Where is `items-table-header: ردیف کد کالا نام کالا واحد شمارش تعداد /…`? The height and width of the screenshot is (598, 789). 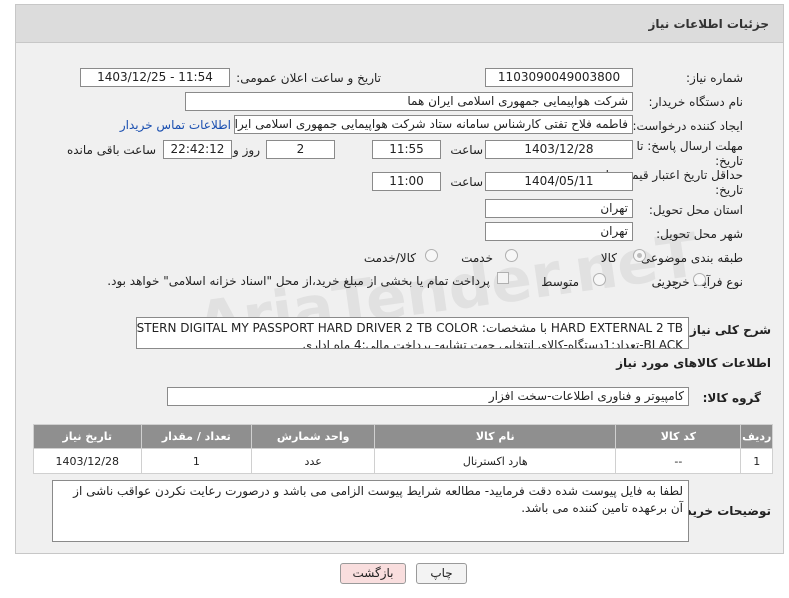
items-table-header: ردیف کد کالا نام کالا واحد شمارش تعداد /… is located at coordinates (403, 436).